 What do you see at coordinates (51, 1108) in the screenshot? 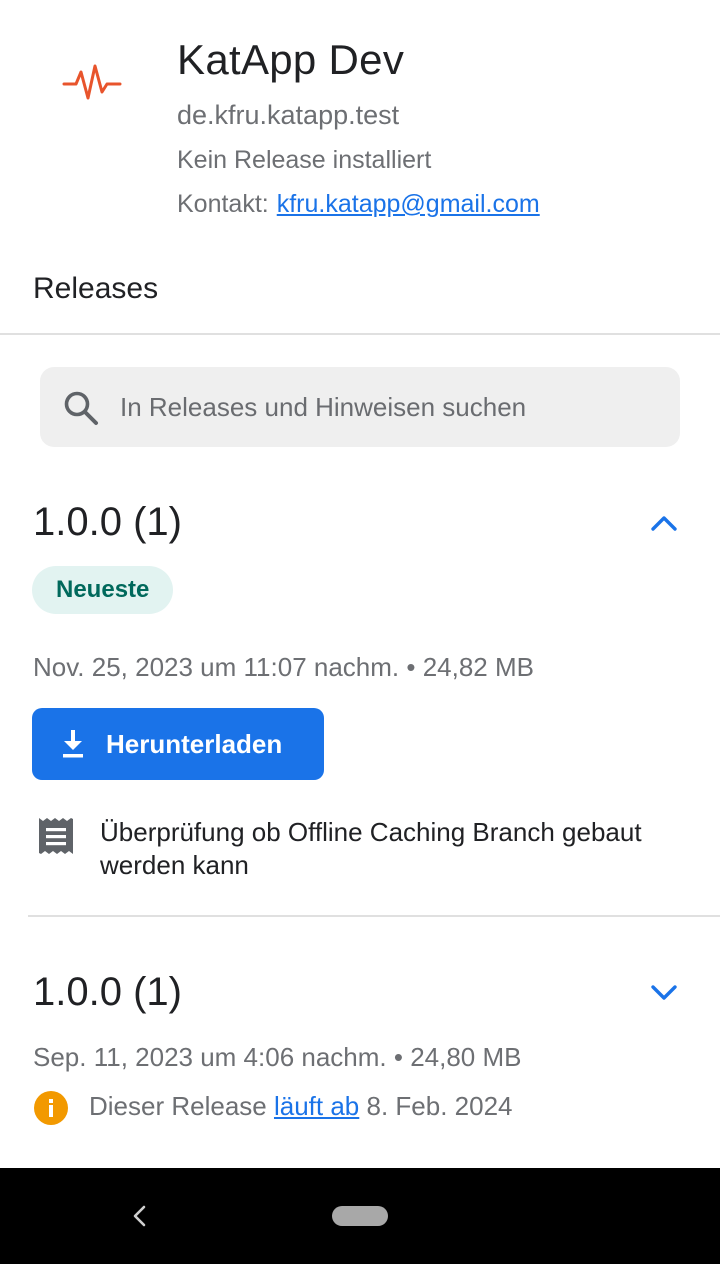
I see `info-icon` at bounding box center [51, 1108].